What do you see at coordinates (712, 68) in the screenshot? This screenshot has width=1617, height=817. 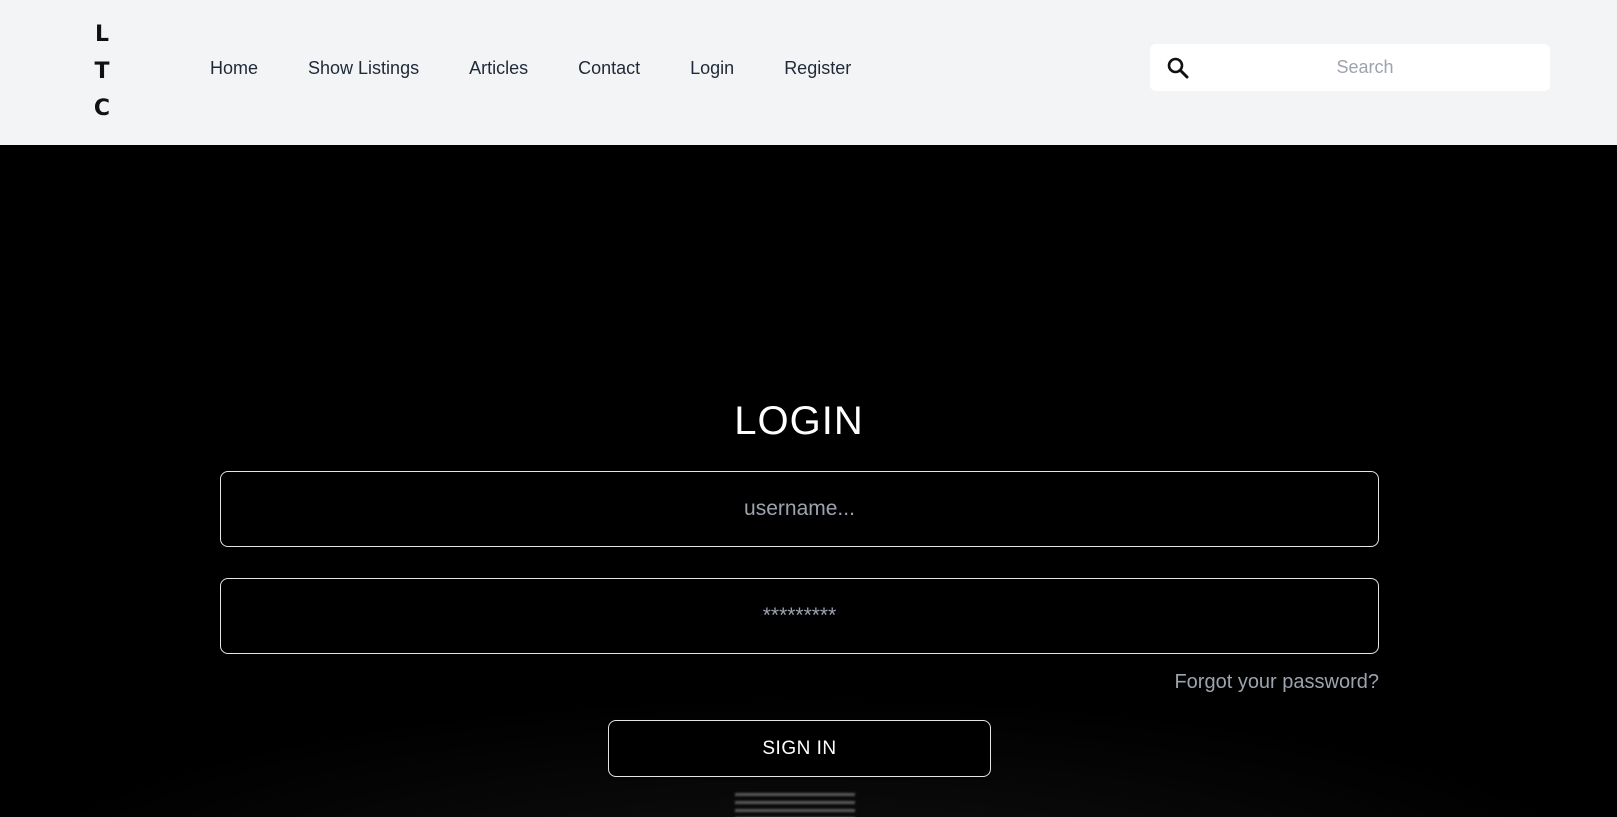 I see `nav-login: Login` at bounding box center [712, 68].